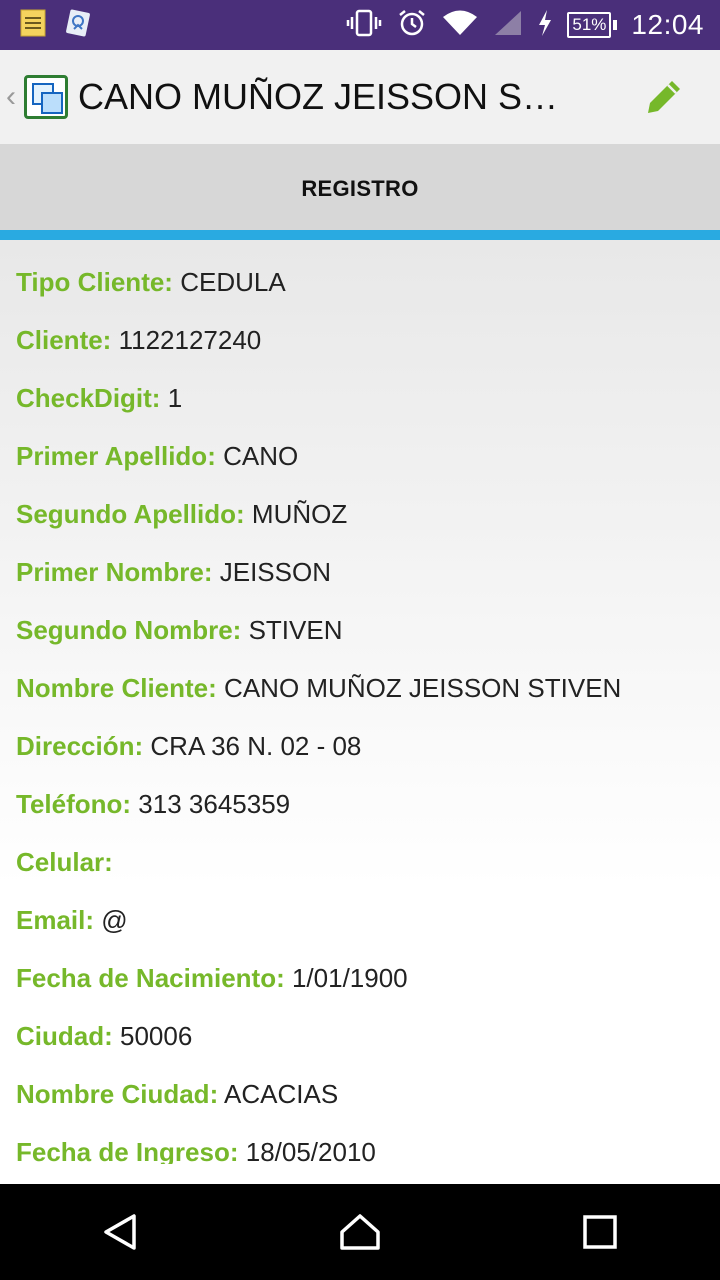 The image size is (720, 1280). What do you see at coordinates (104, 1036) in the screenshot?
I see `field-ciudad: Ciudad: 50006` at bounding box center [104, 1036].